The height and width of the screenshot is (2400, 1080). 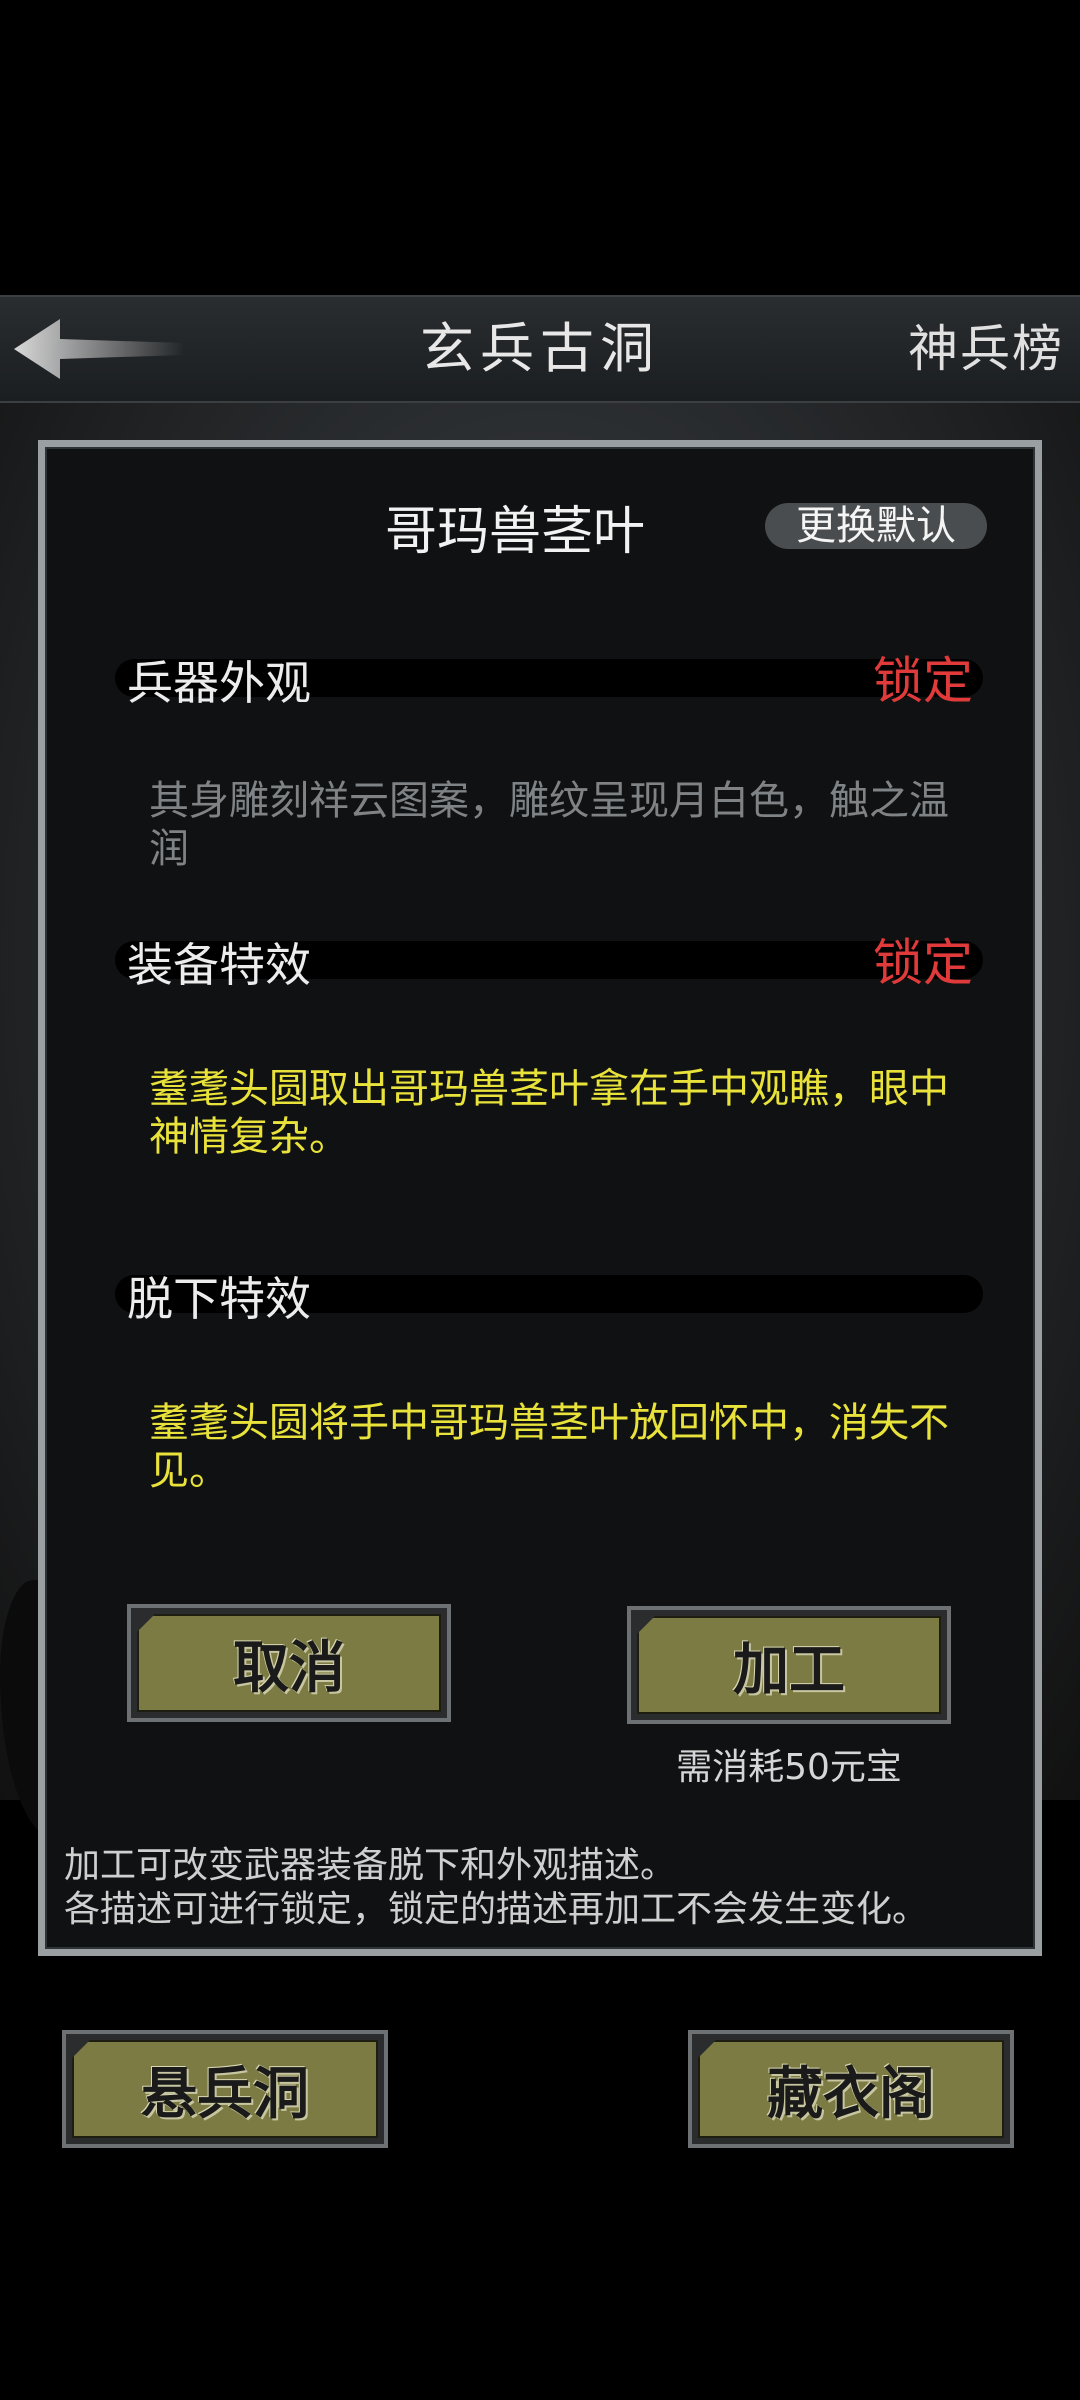 What do you see at coordinates (549, 1447) in the screenshot?
I see `unequip-effect-description: 耋耄头圆将手中哥玛兽茎叶放回怀中，消失不见。` at bounding box center [549, 1447].